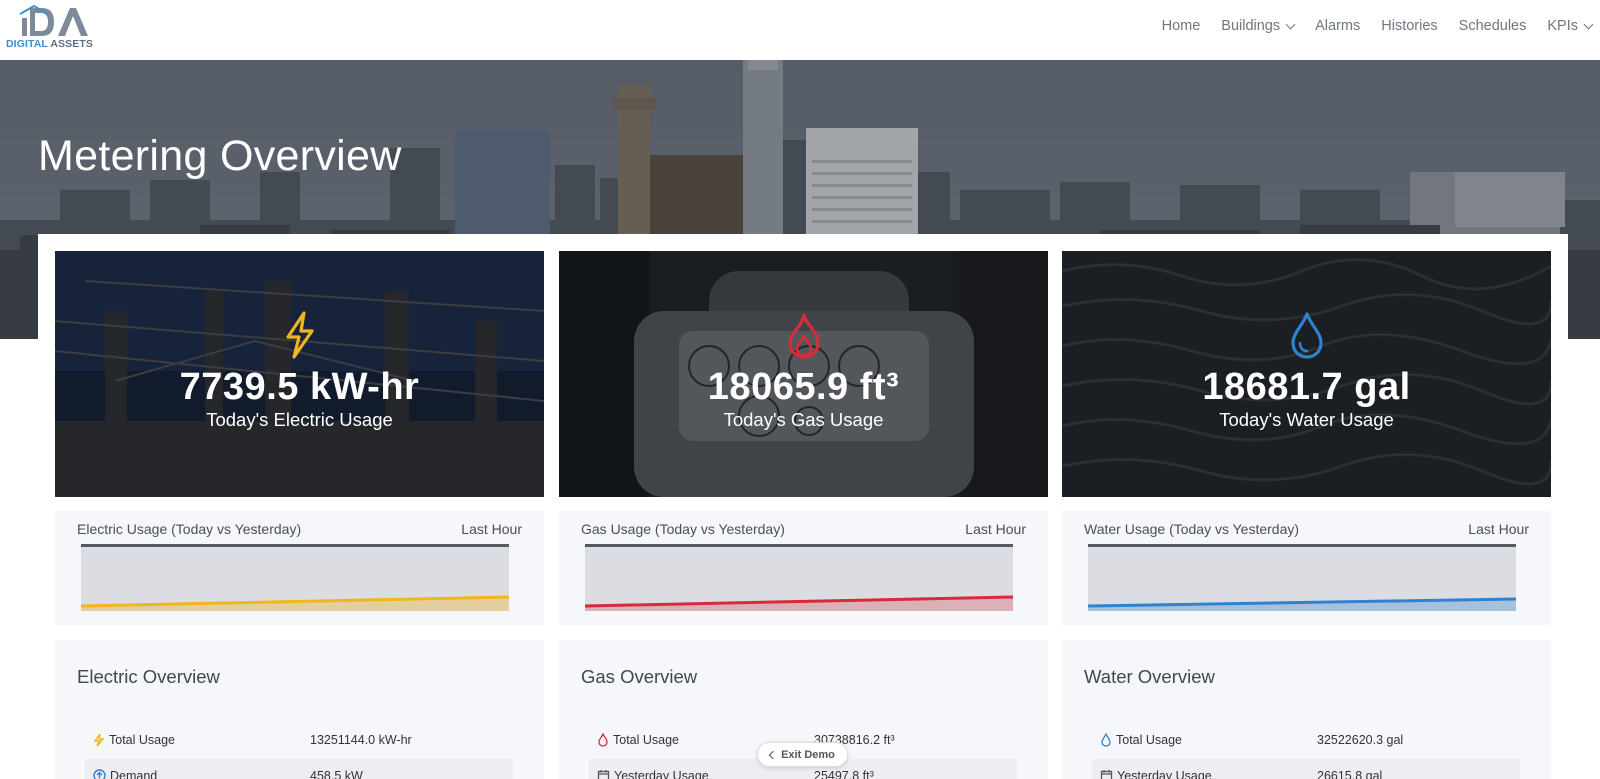 The image size is (1600, 779). Describe the element at coordinates (1493, 26) in the screenshot. I see `nav-schedules: Schedules` at that location.